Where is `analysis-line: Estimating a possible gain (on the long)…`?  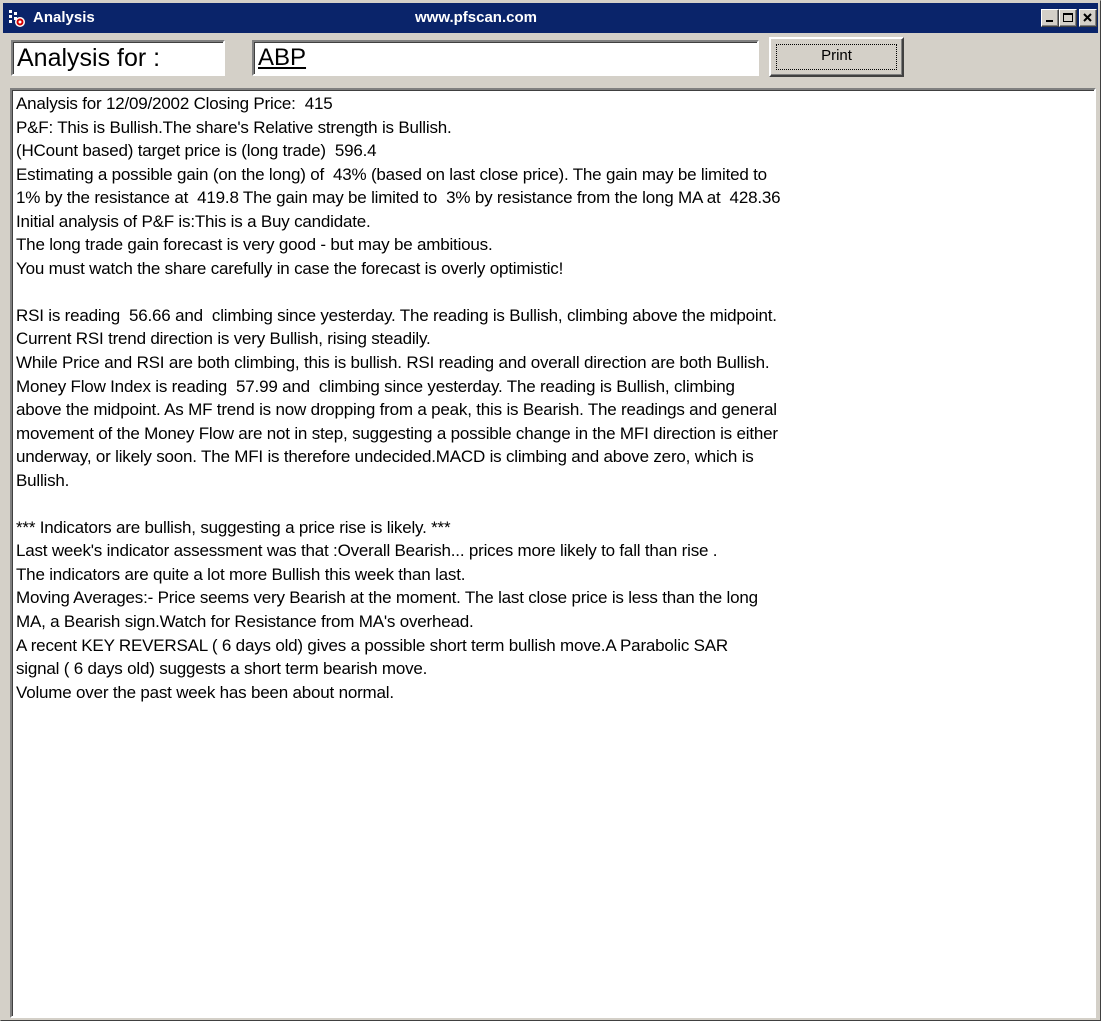
analysis-line: Estimating a possible gain (on the long)… is located at coordinates (391, 174).